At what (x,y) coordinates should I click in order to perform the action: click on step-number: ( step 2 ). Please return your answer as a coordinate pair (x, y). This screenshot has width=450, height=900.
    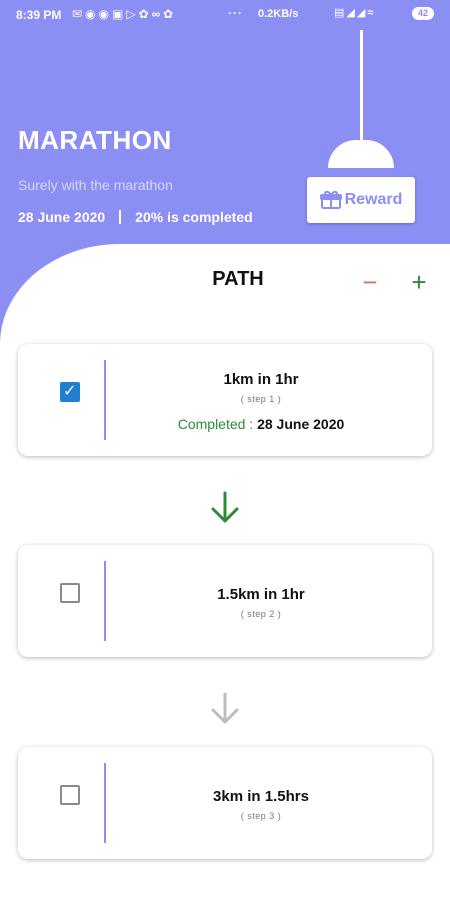
    Looking at the image, I should click on (261, 614).